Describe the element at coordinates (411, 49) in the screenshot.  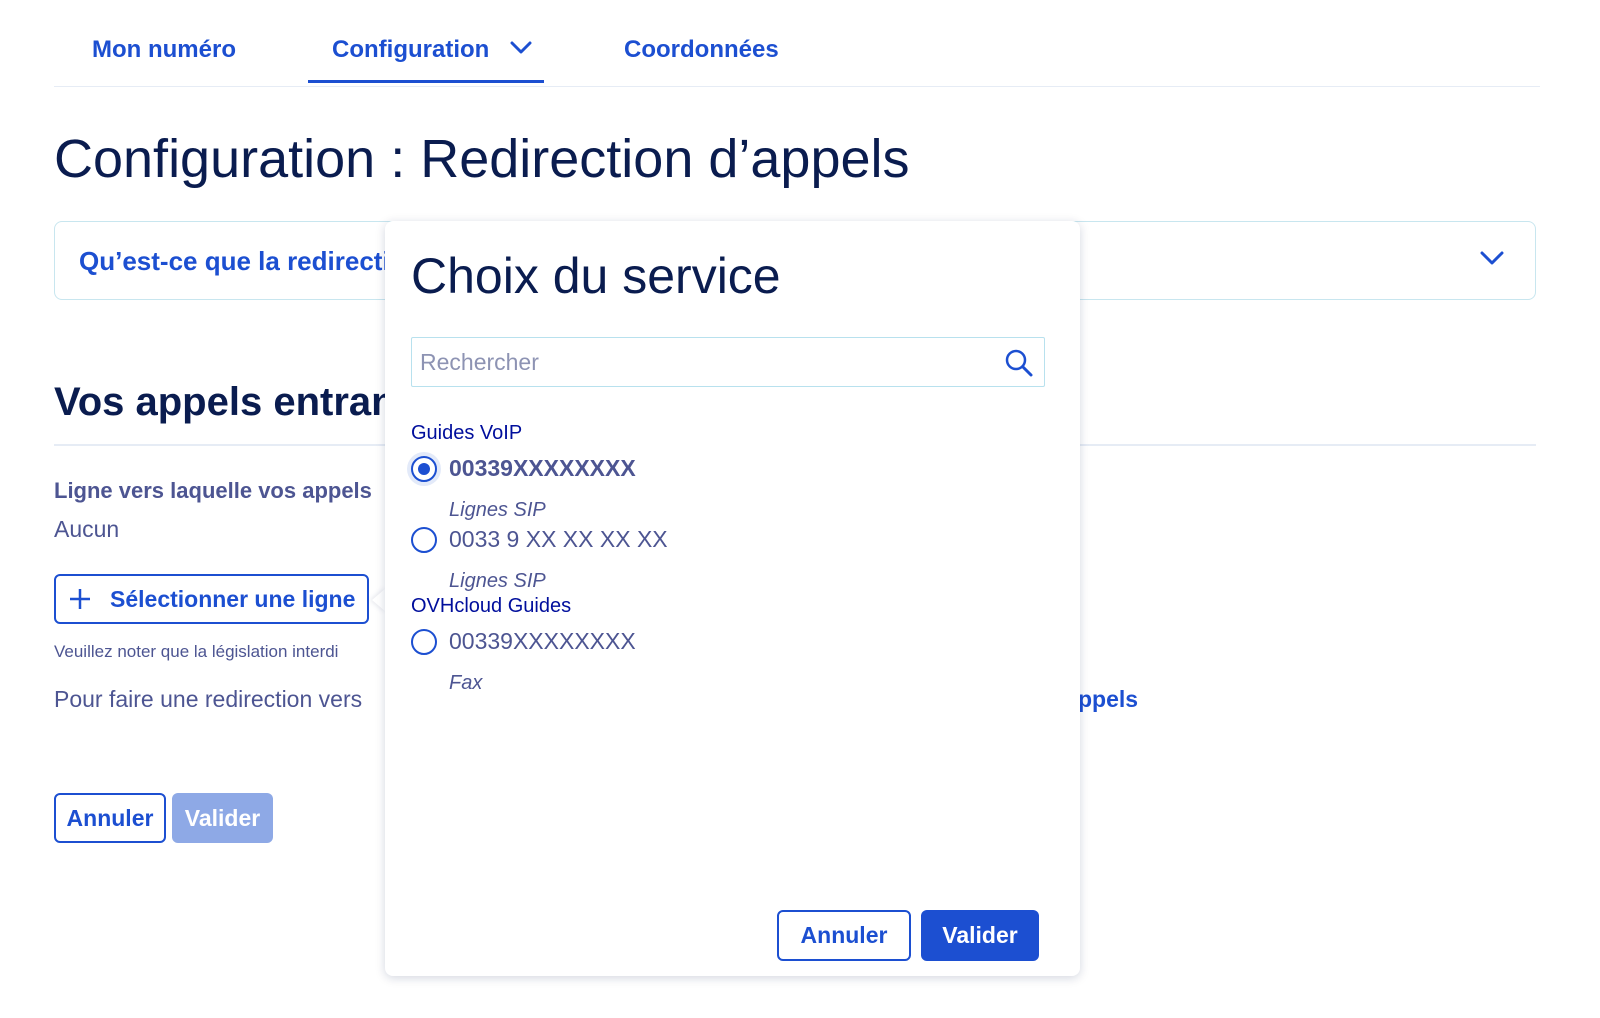
I see `tab-configuration-label: Configuration` at that location.